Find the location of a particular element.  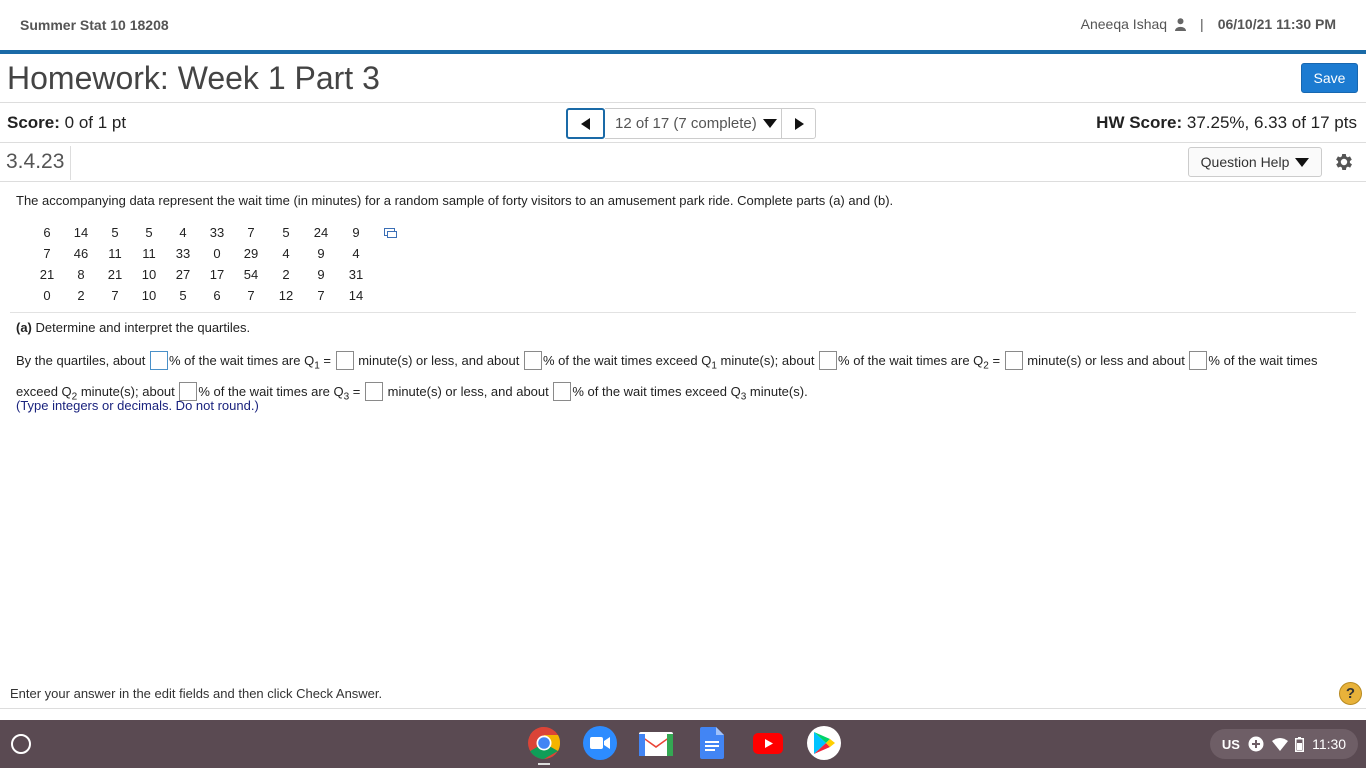

table-row: 7 46 11 11 33 0 29 4 9 4 is located at coordinates (204, 253).